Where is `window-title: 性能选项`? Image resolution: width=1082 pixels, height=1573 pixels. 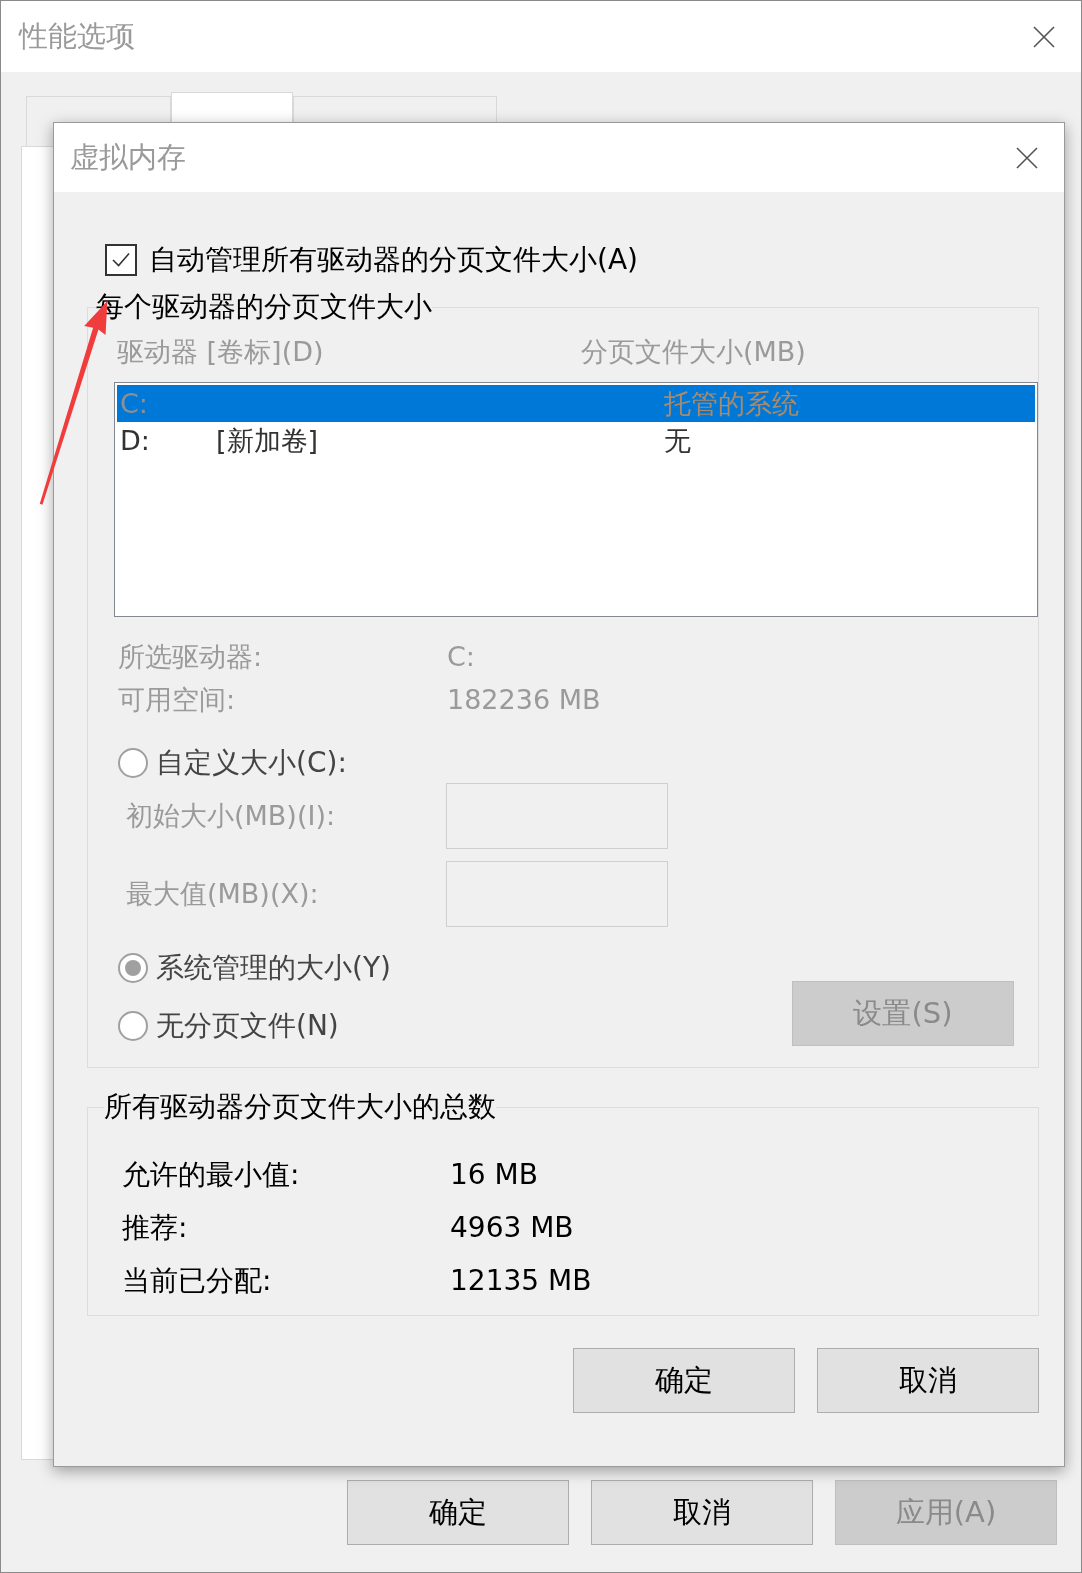 window-title: 性能选项 is located at coordinates (77, 36).